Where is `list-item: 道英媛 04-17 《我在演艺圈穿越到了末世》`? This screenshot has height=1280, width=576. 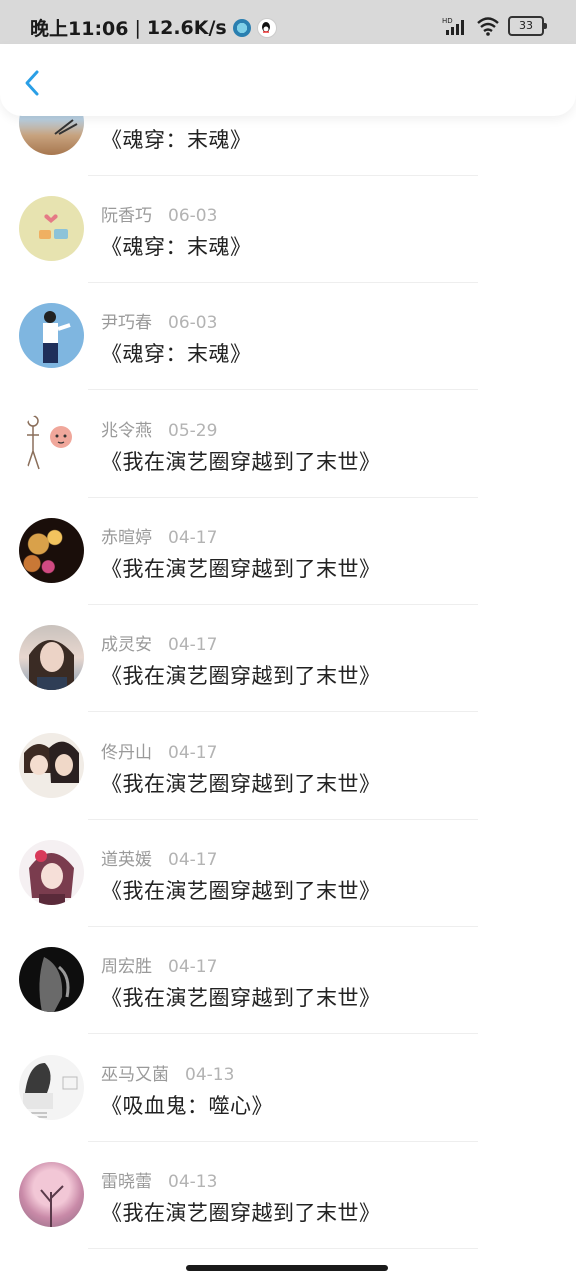
list-item: 道英媛 04-17 《我在演艺圈穿越到了末世》 is located at coordinates (288, 892).